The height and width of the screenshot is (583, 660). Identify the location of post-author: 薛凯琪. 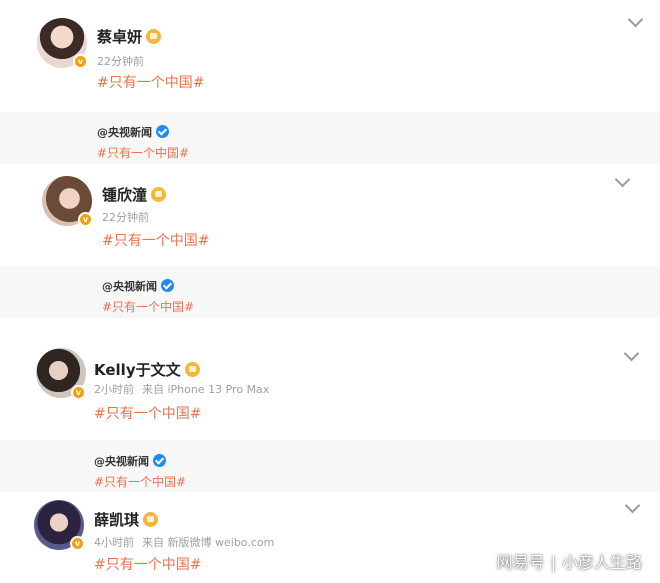
(126, 519).